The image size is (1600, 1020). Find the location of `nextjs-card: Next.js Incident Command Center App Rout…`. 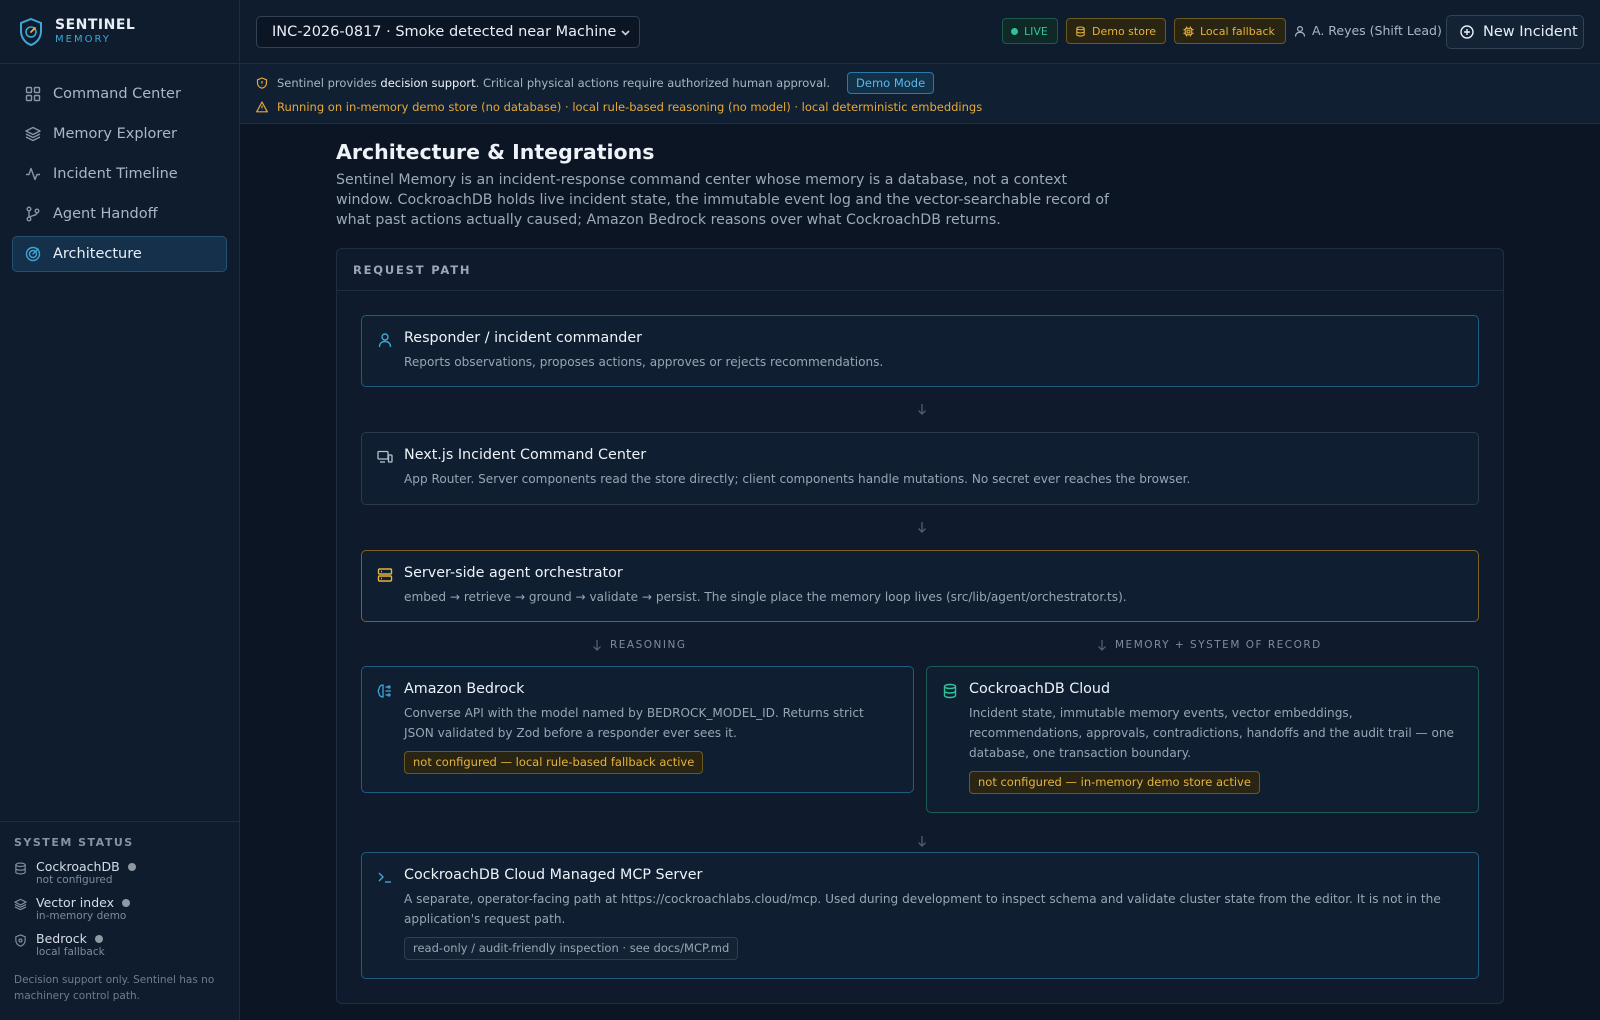

nextjs-card: Next.js Incident Command Center App Rout… is located at coordinates (920, 468).